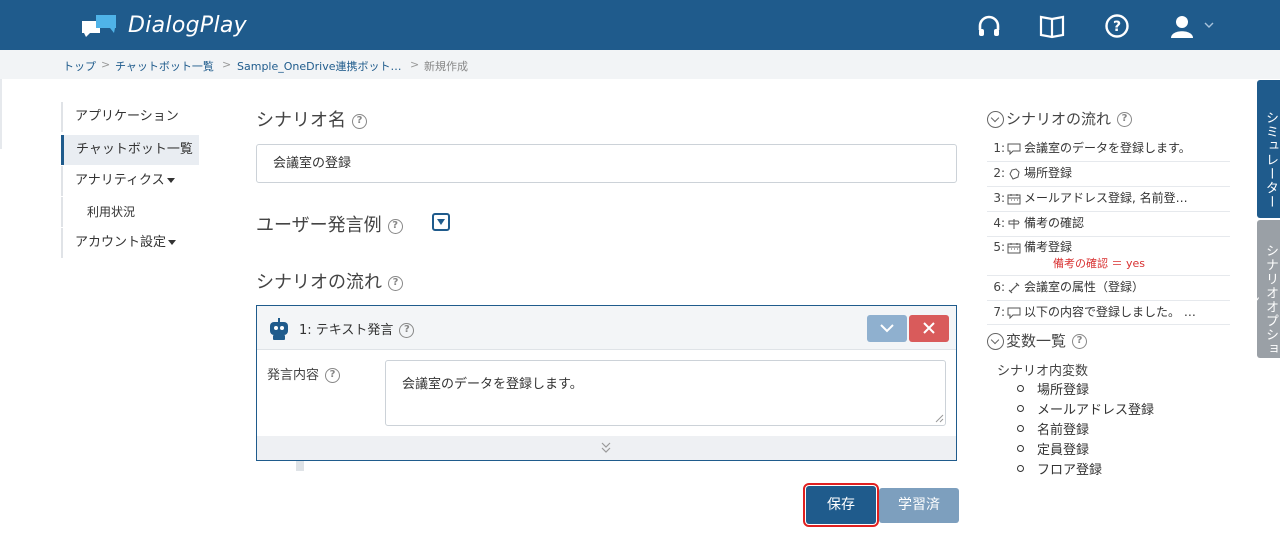 The width and height of the screenshot is (1280, 542). Describe the element at coordinates (346, 330) in the screenshot. I see `step-title-text: 1: テキスト発言` at that location.